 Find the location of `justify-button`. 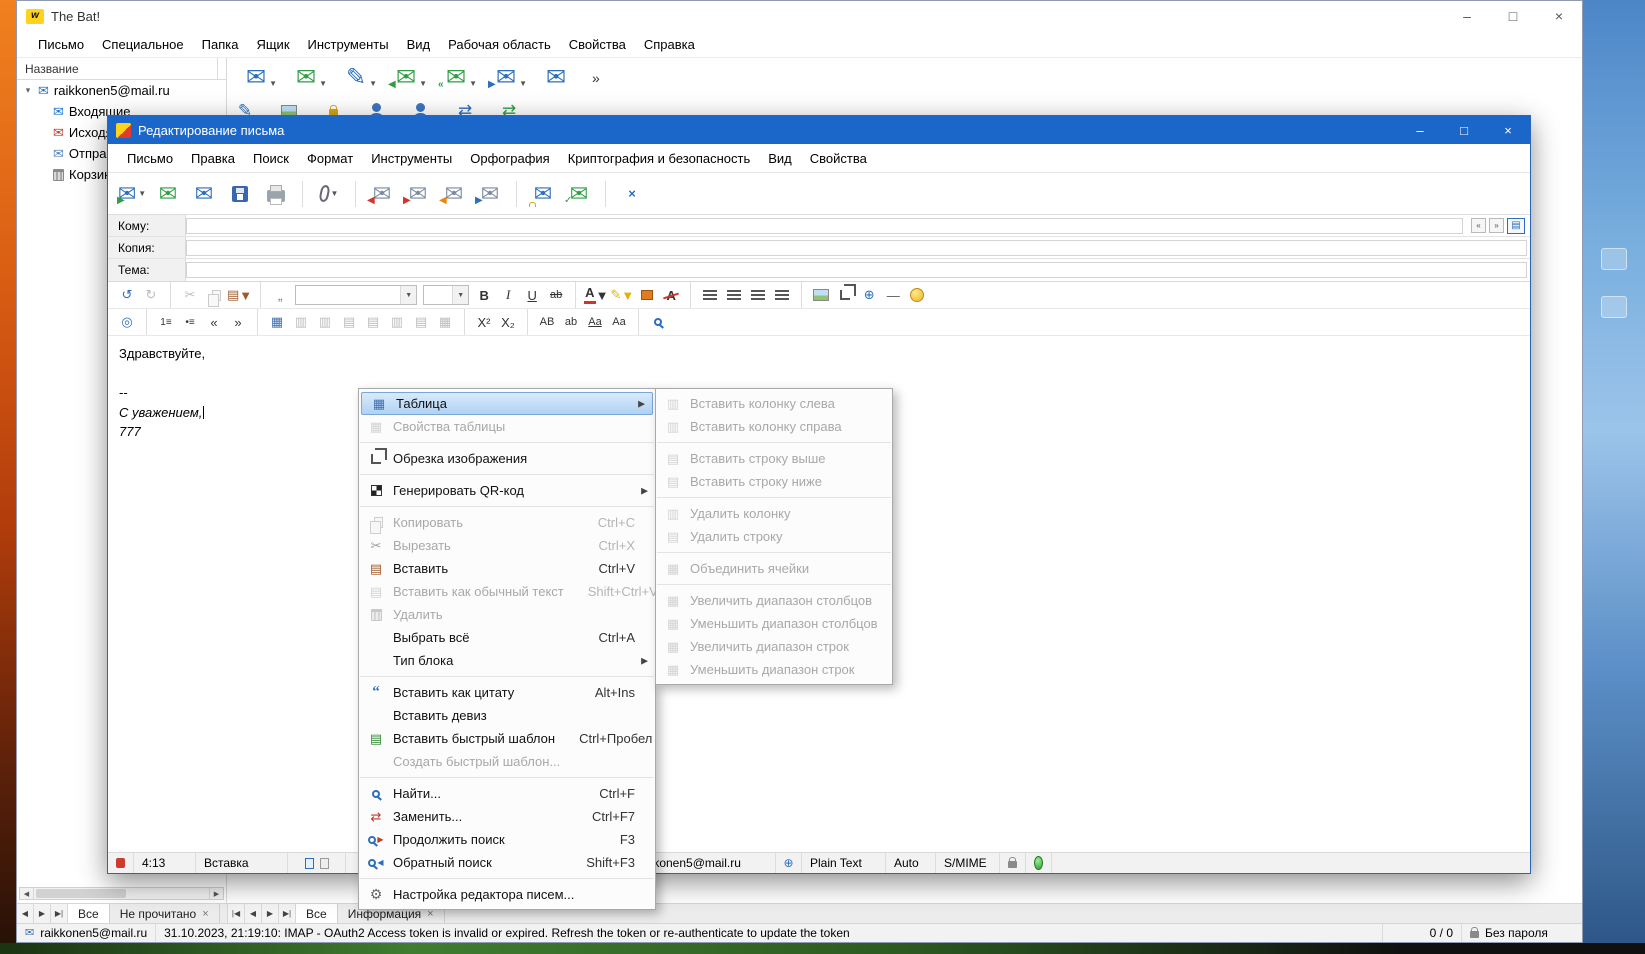

justify-button is located at coordinates (782, 295).